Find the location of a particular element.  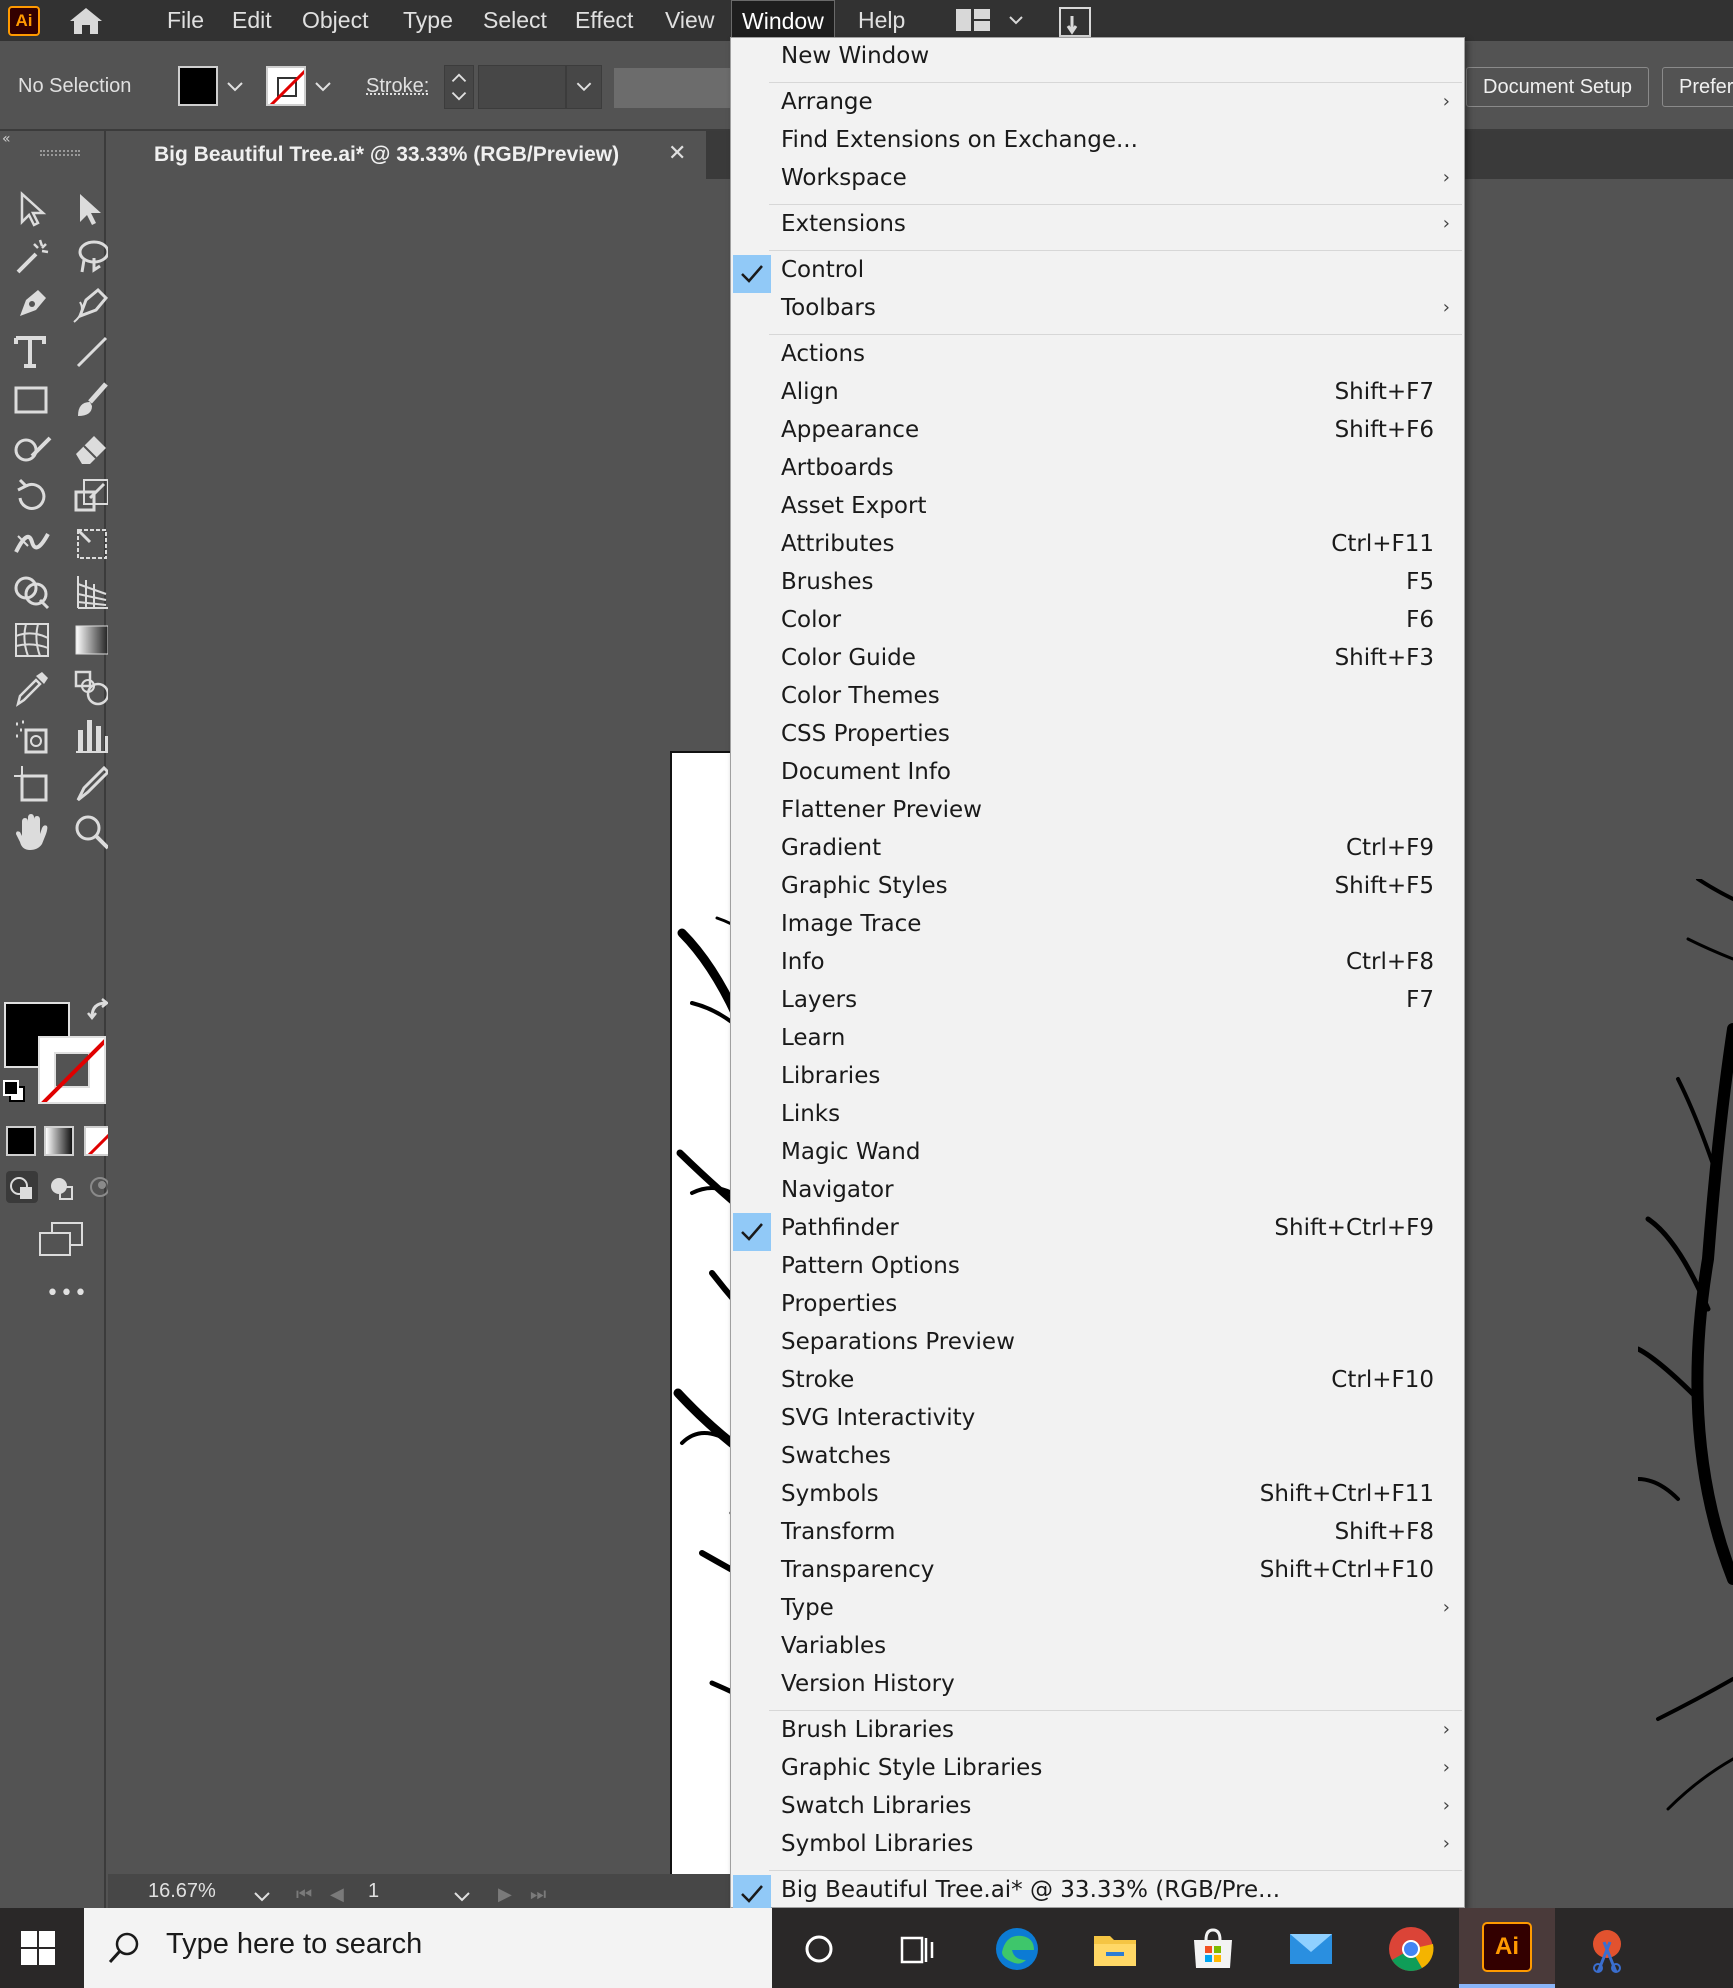

window-menu-item-asset-export: Asset Export is located at coordinates (1097, 510).